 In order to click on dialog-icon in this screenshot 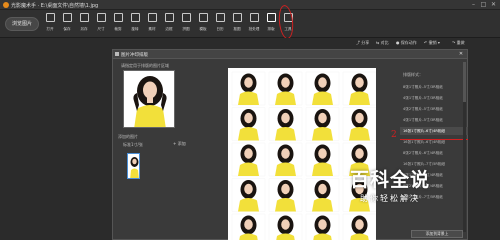, I will do `click(117, 54)`.